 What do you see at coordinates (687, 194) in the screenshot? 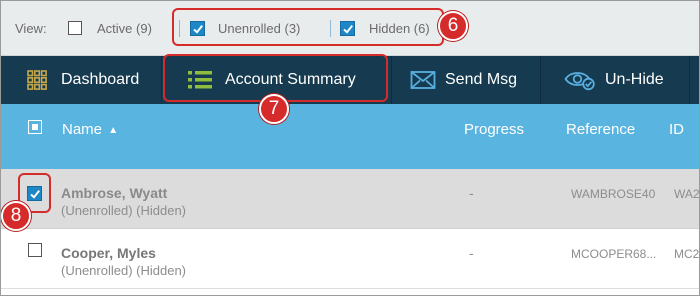
I see `id-value: WA2` at bounding box center [687, 194].